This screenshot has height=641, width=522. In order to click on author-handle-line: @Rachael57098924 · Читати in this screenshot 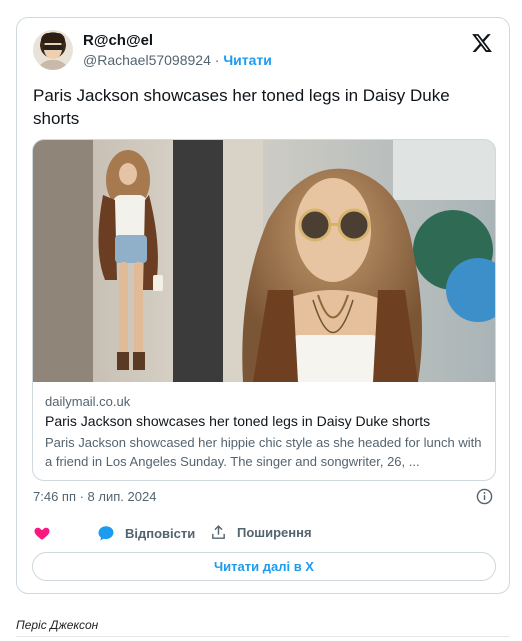, I will do `click(177, 60)`.